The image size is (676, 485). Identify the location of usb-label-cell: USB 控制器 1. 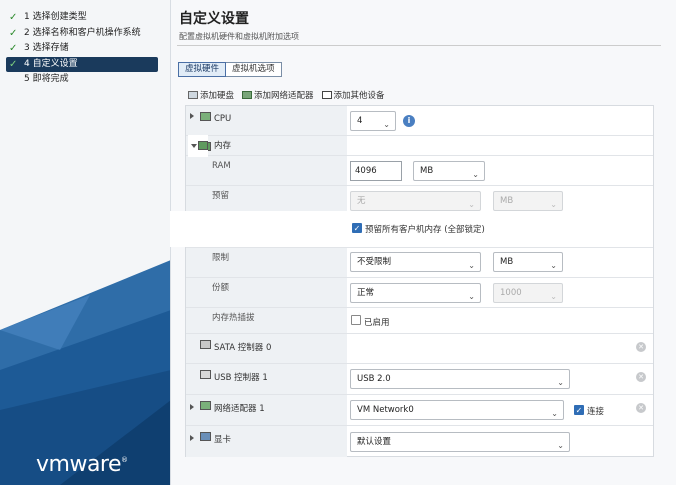
(266, 379).